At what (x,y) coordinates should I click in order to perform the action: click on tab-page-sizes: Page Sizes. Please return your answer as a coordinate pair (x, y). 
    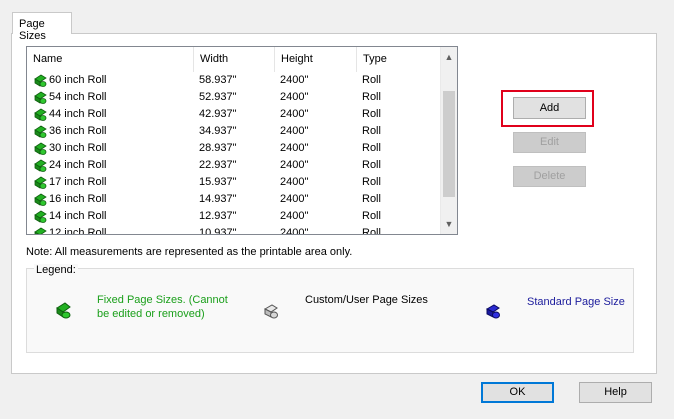
    Looking at the image, I should click on (42, 27).